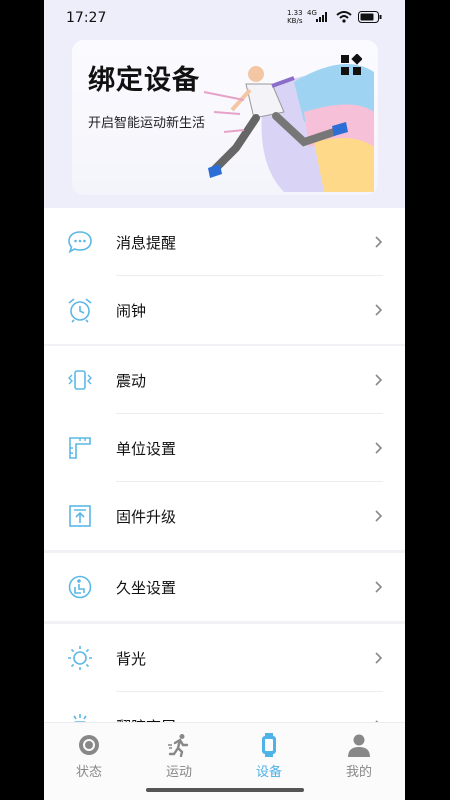 This screenshot has height=800, width=450. What do you see at coordinates (370, 17) in the screenshot?
I see `battery-icon` at bounding box center [370, 17].